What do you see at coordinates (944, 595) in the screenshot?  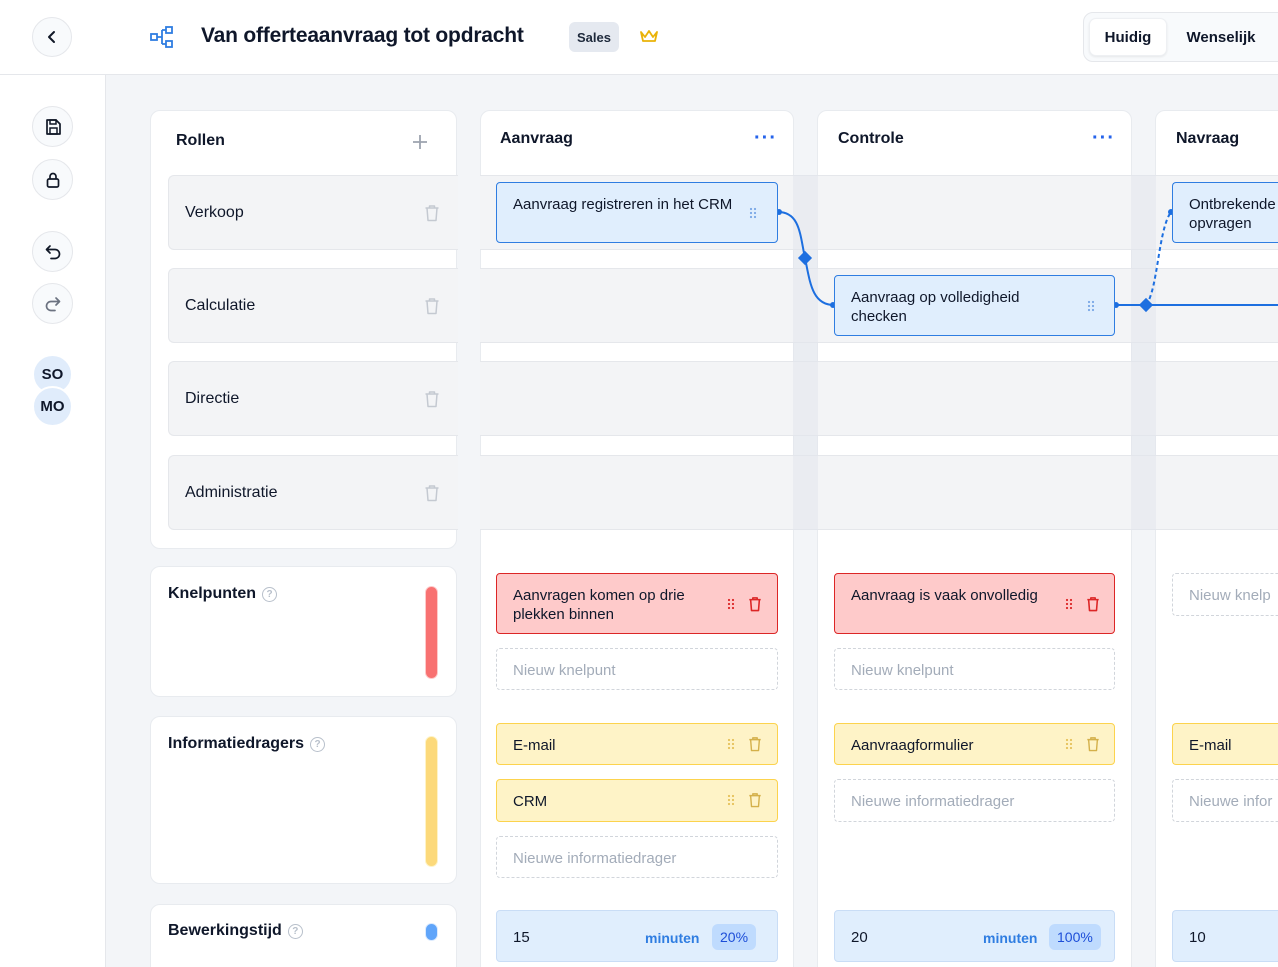 I see `pain-point-label: Aanvraag is vaak onvolledig` at bounding box center [944, 595].